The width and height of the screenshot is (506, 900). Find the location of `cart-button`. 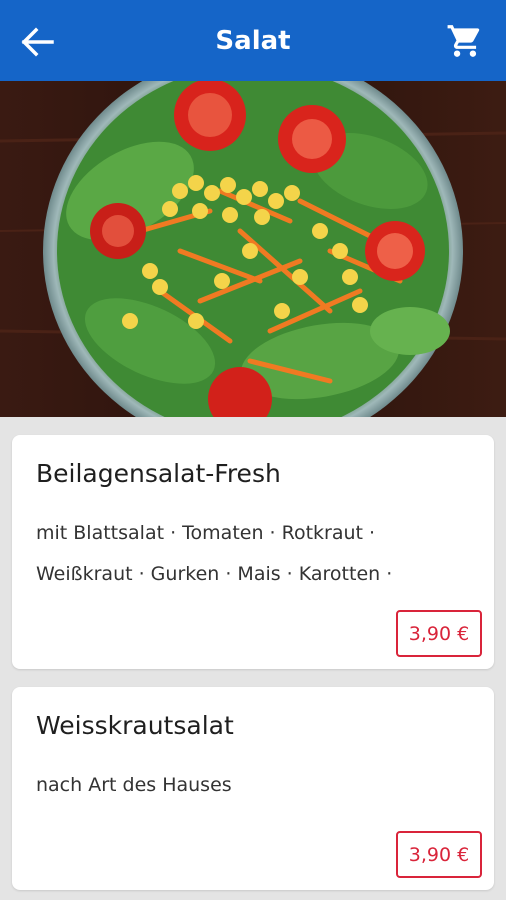

cart-button is located at coordinates (465, 41).